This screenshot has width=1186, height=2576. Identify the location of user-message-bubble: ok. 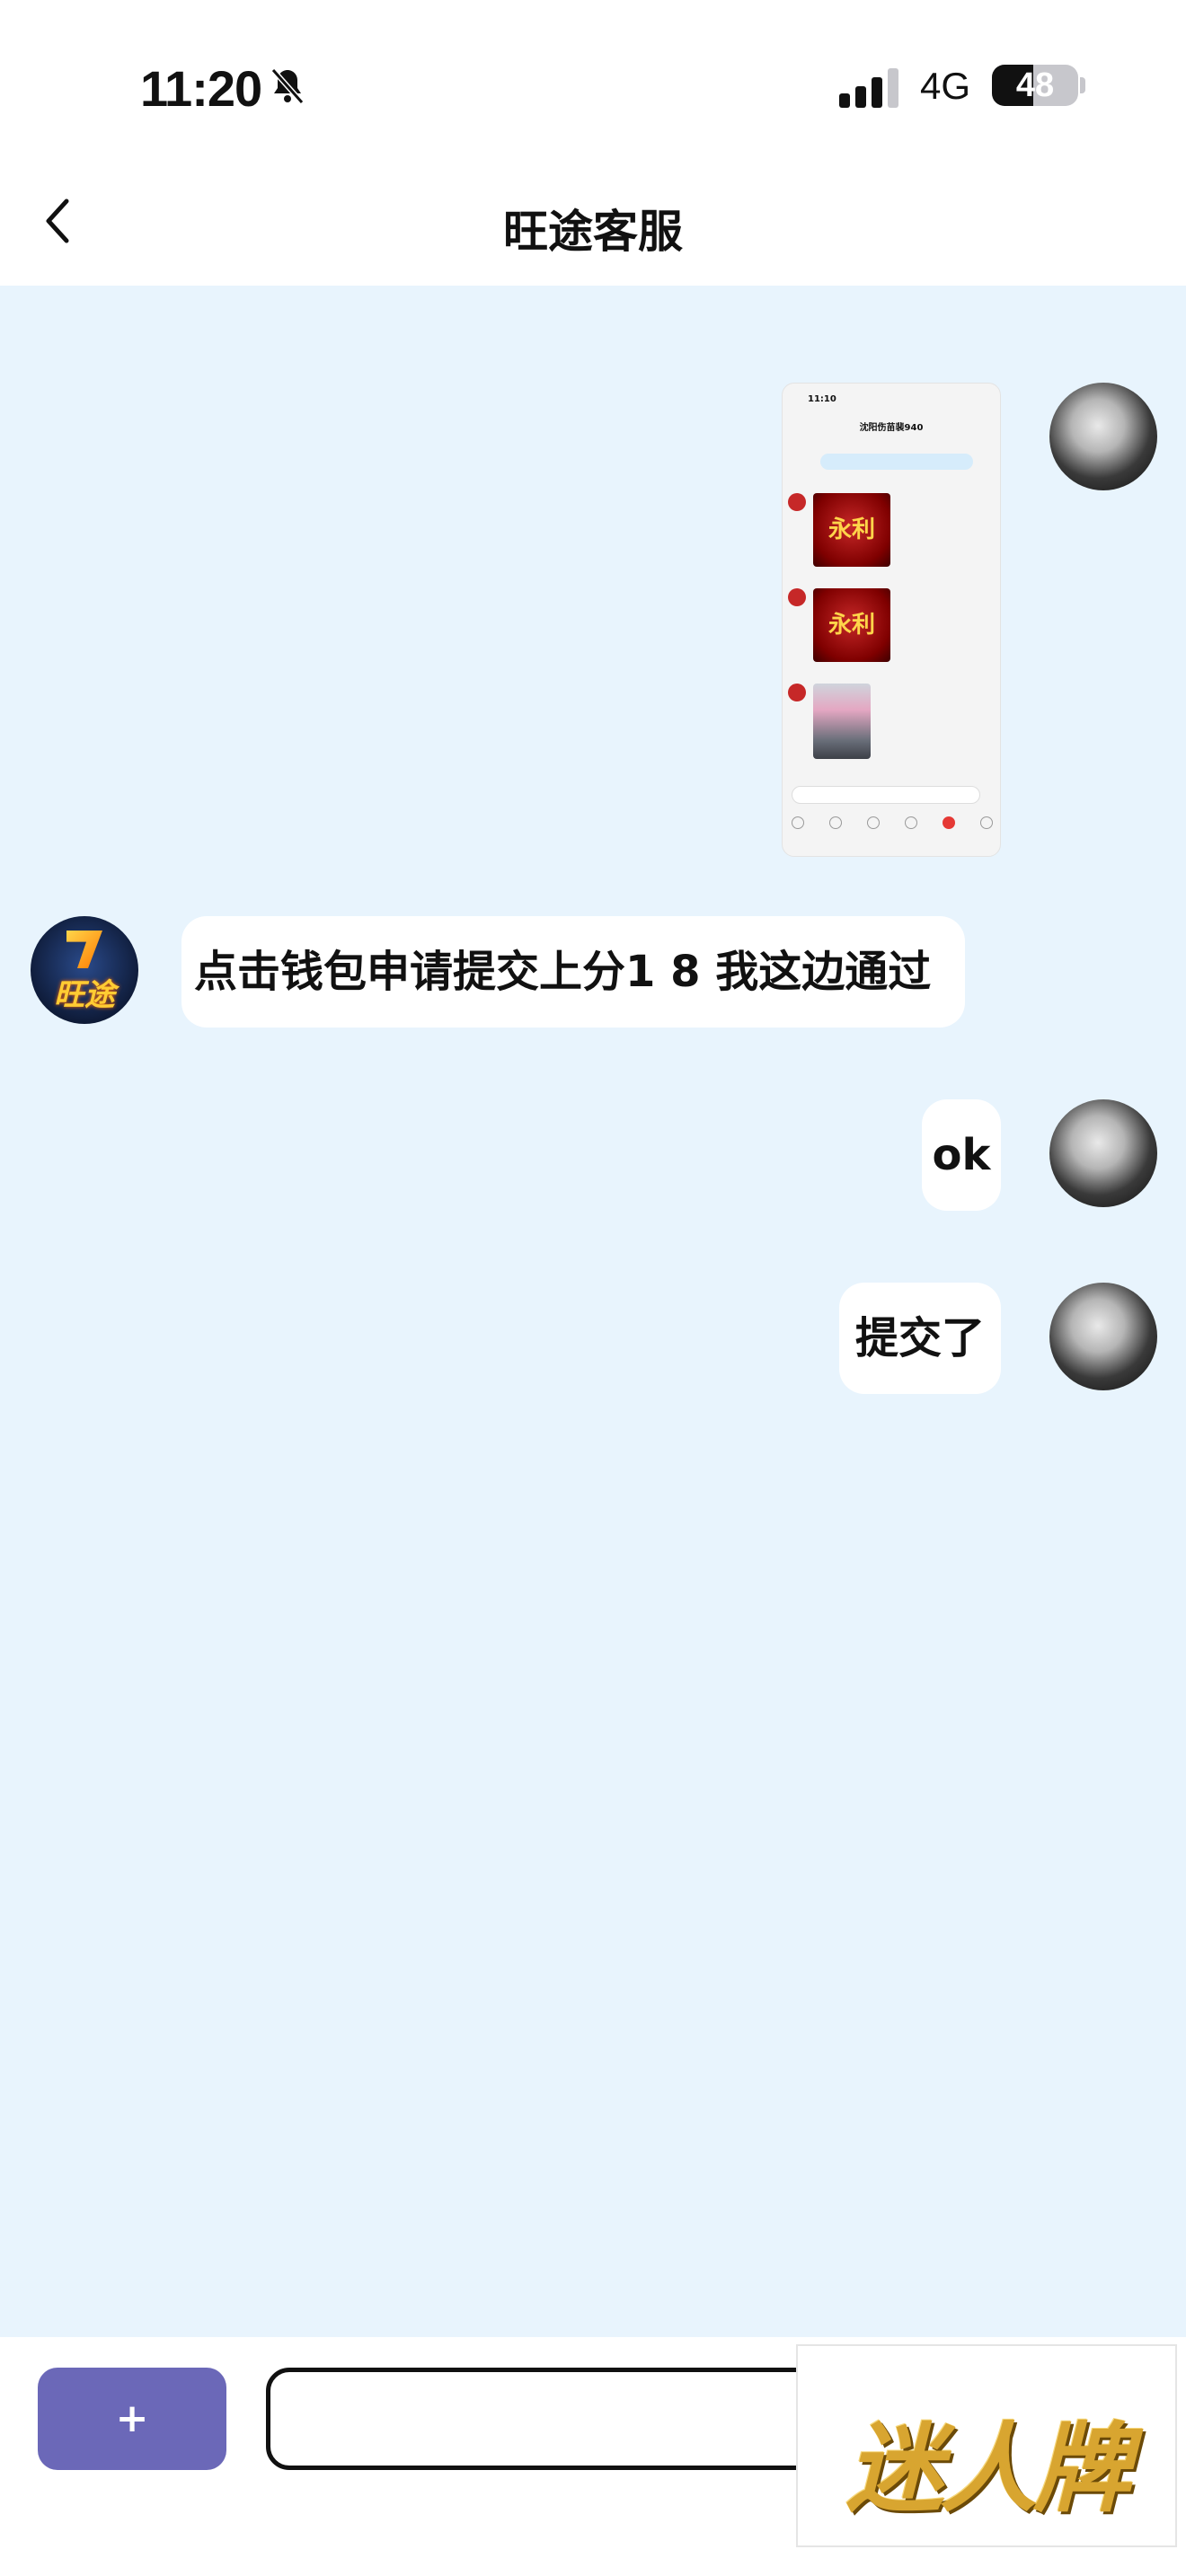
(961, 1155).